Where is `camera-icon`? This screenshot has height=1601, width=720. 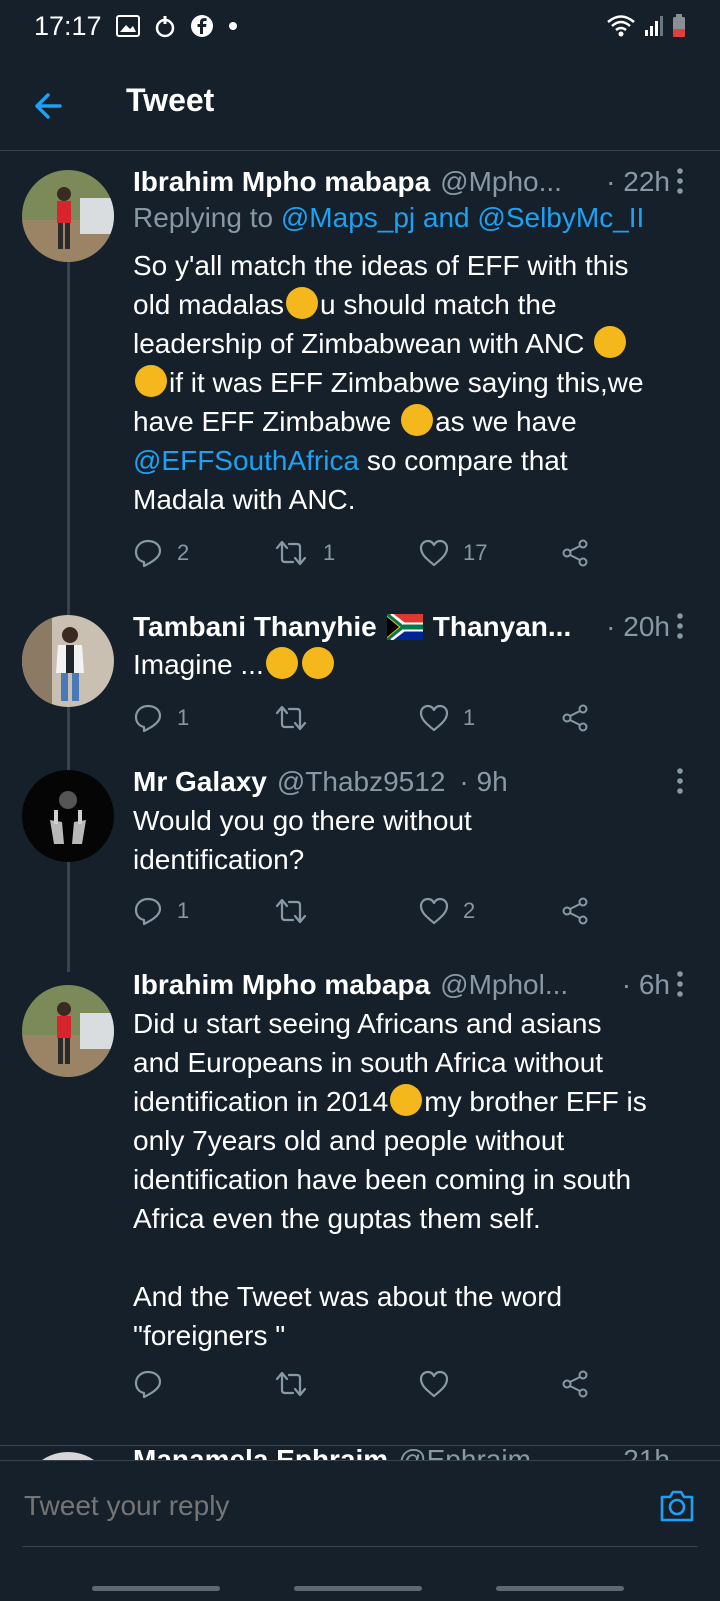 camera-icon is located at coordinates (677, 1506).